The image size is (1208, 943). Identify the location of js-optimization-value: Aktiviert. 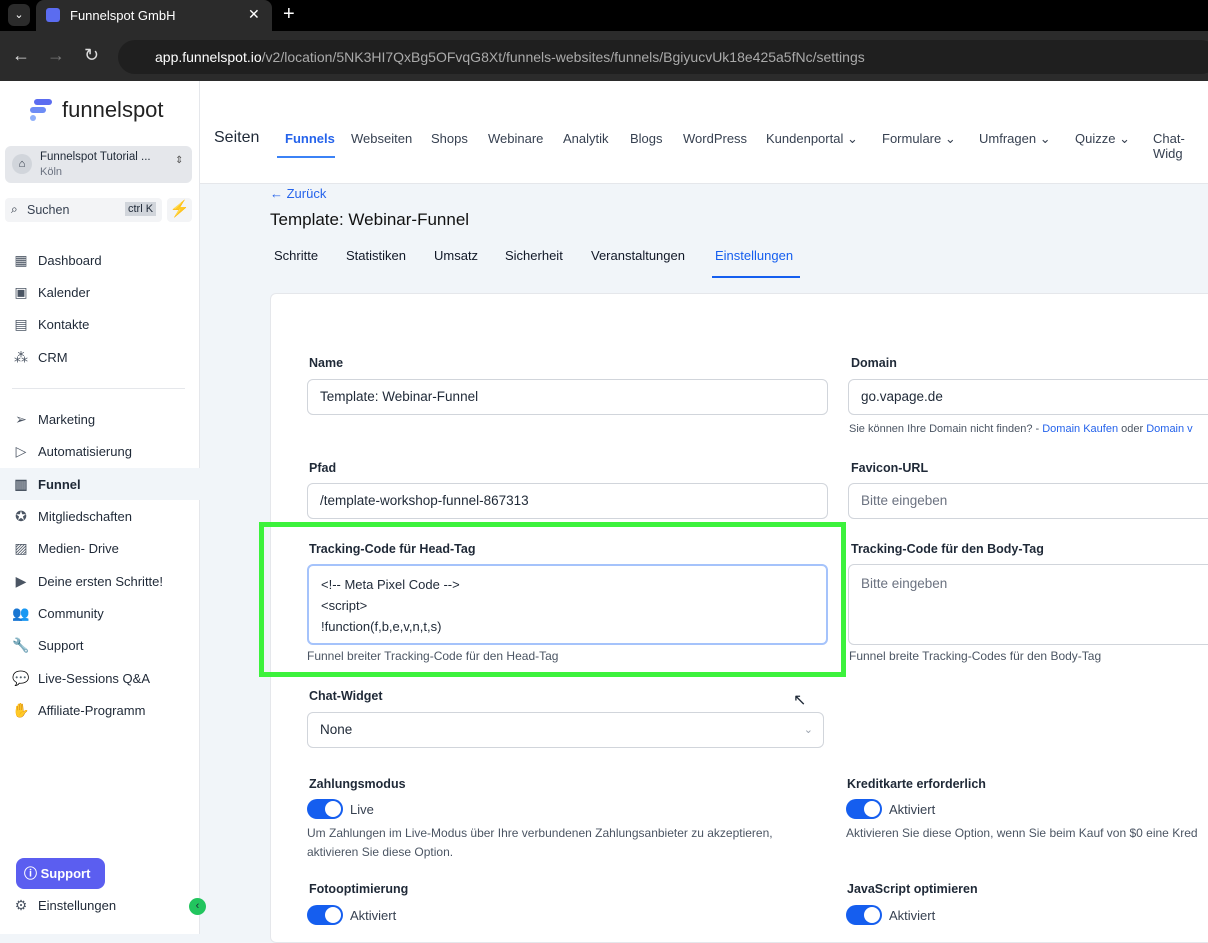
(912, 915).